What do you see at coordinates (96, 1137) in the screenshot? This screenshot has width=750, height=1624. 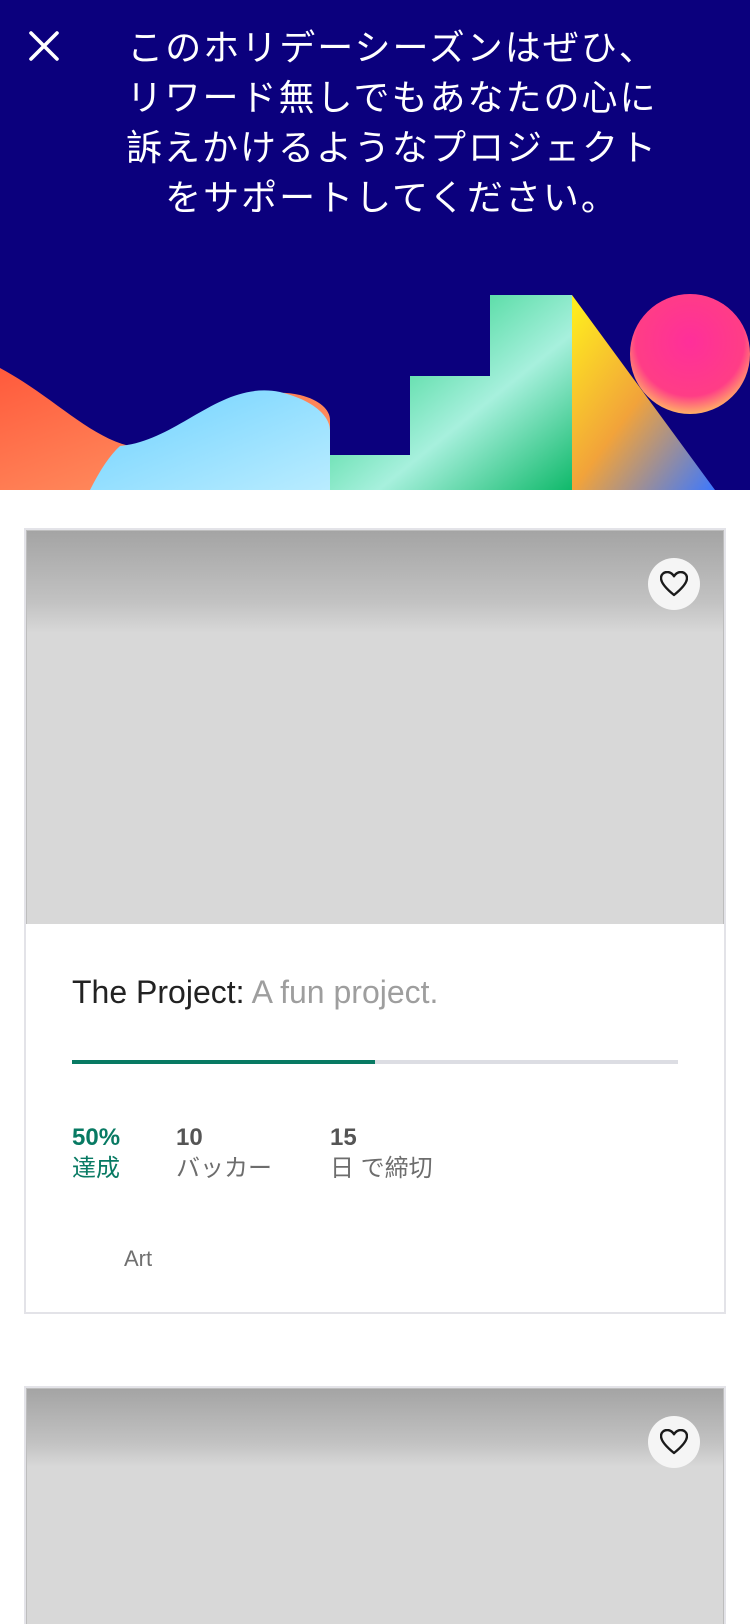 I see `funded-value: 50%` at bounding box center [96, 1137].